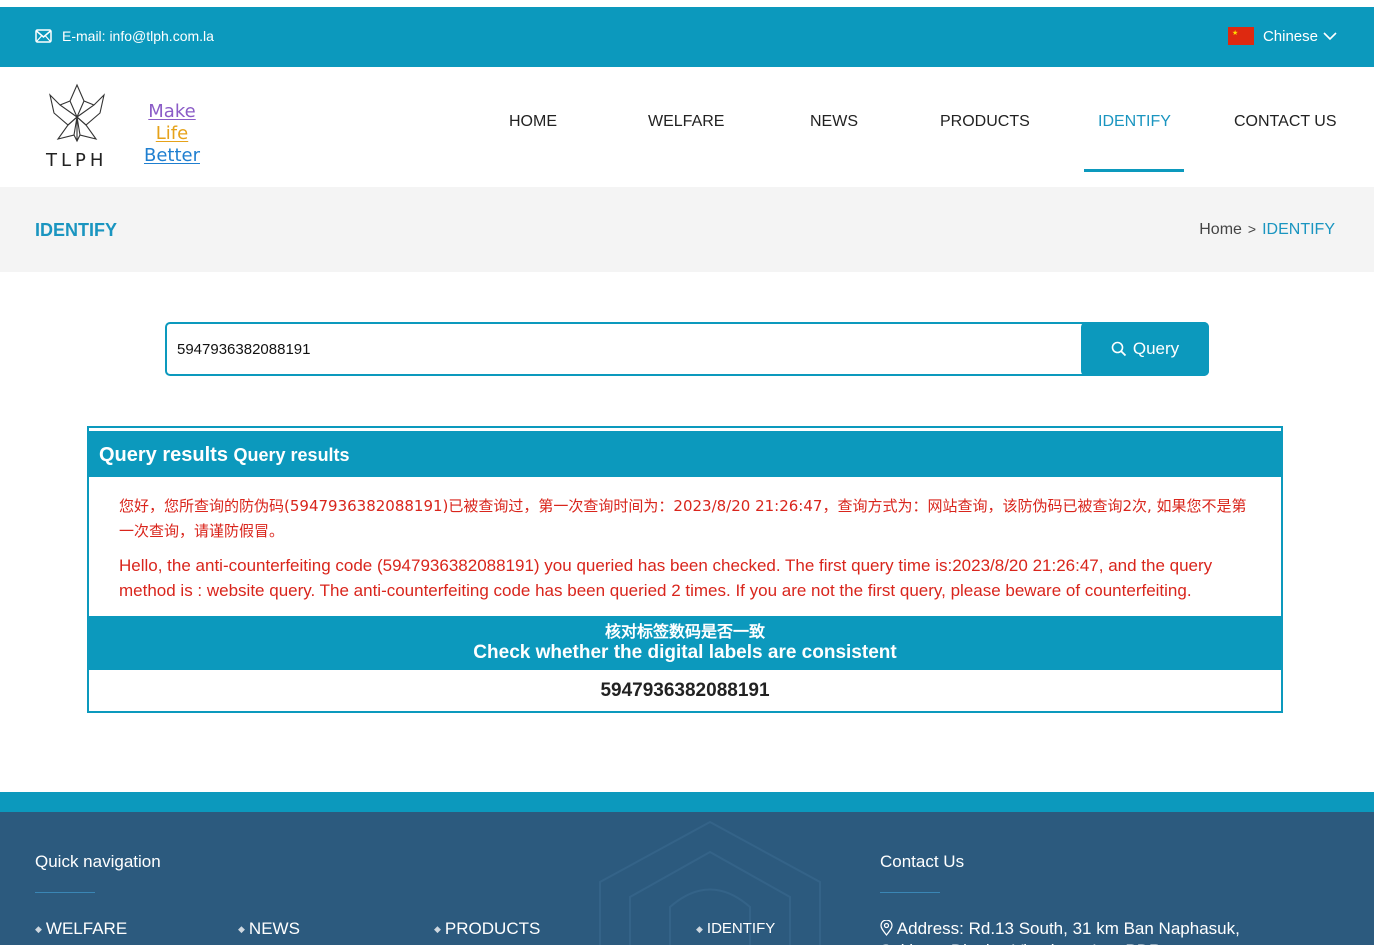 Image resolution: width=1374 pixels, height=945 pixels. Describe the element at coordinates (1285, 122) in the screenshot. I see `nav-contact-us: CONTACT US` at that location.